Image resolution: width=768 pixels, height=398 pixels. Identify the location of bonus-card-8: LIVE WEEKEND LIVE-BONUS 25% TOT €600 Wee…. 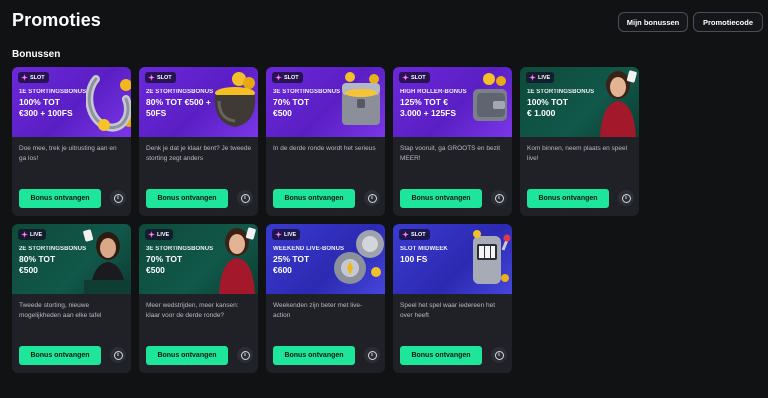
(325, 298).